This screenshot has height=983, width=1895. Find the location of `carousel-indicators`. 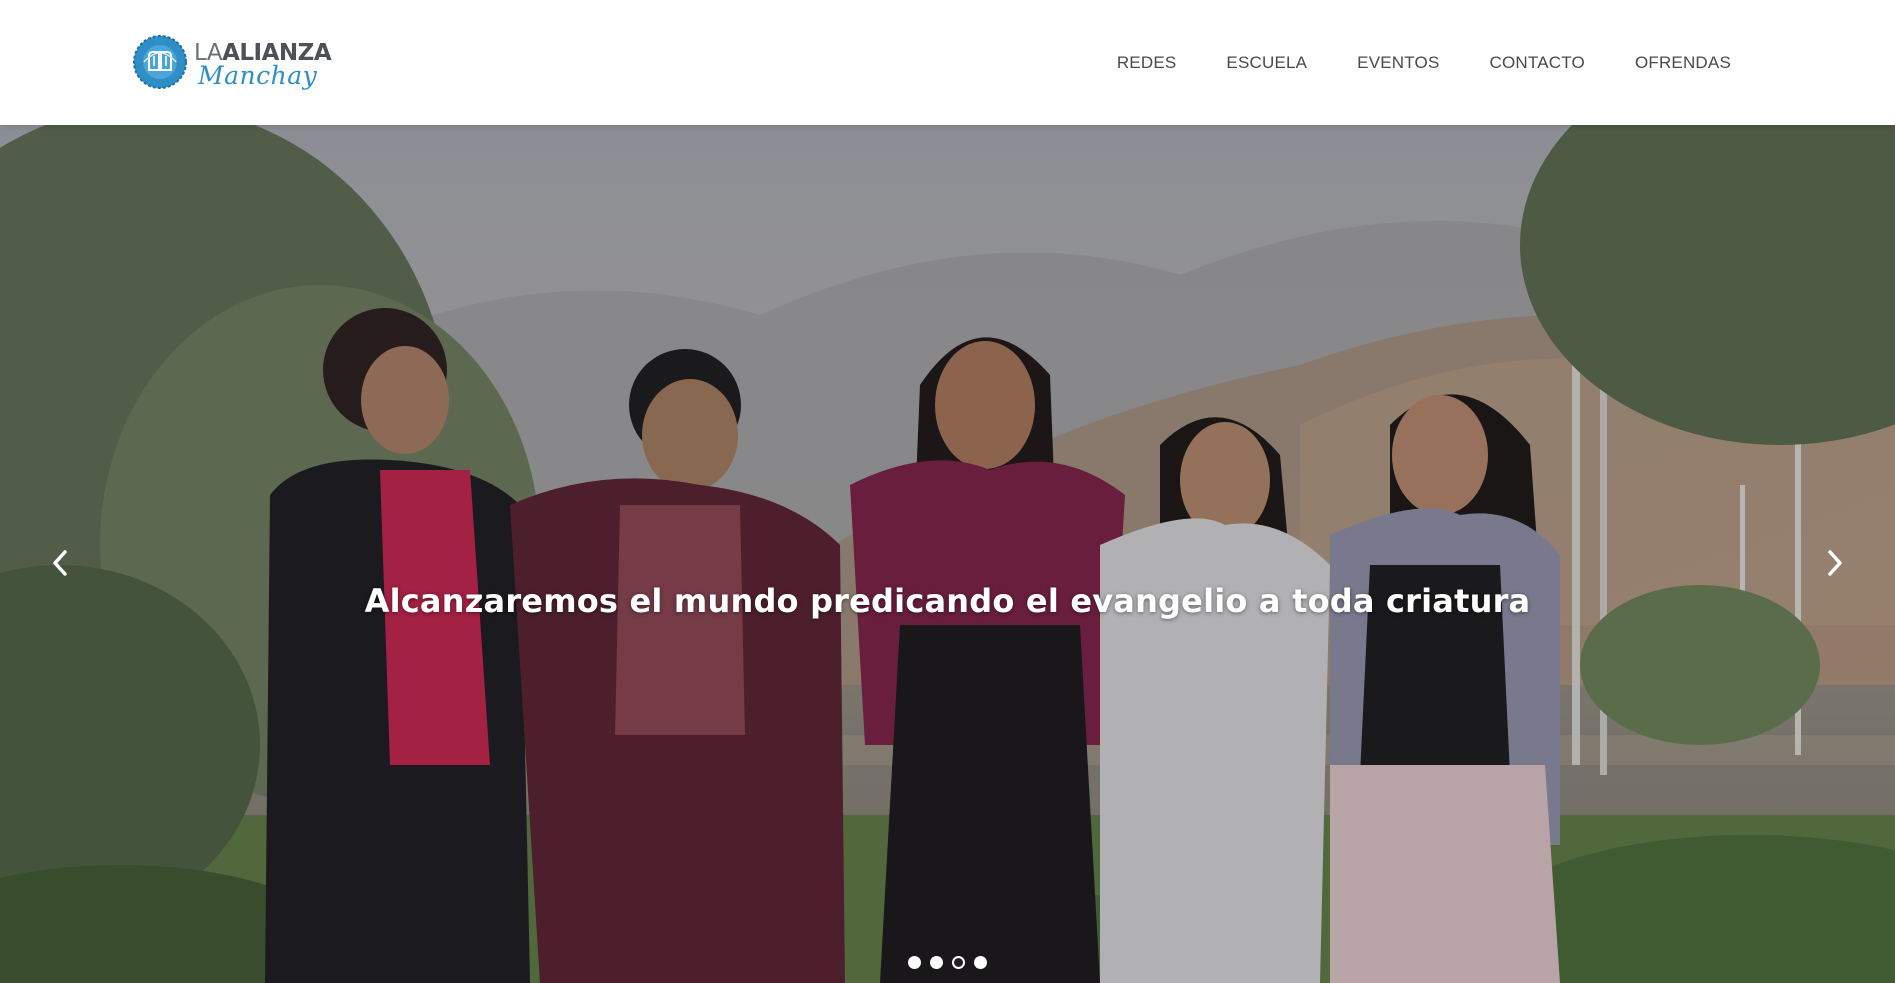

carousel-indicators is located at coordinates (947, 962).